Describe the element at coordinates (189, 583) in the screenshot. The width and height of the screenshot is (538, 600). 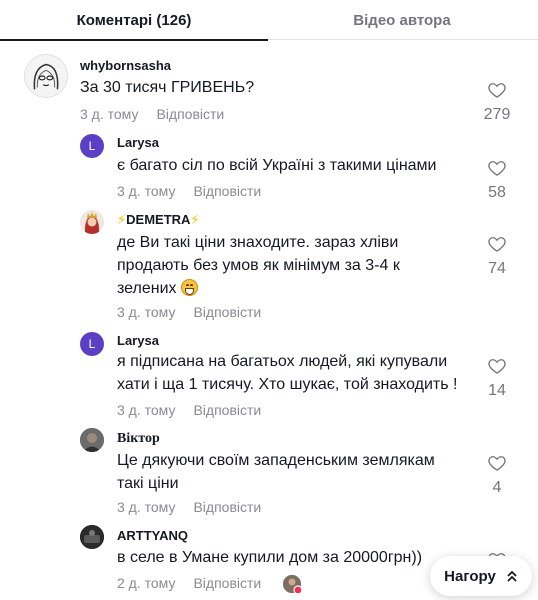
I see `comment-meta: 2 д. тому Відповісти` at that location.